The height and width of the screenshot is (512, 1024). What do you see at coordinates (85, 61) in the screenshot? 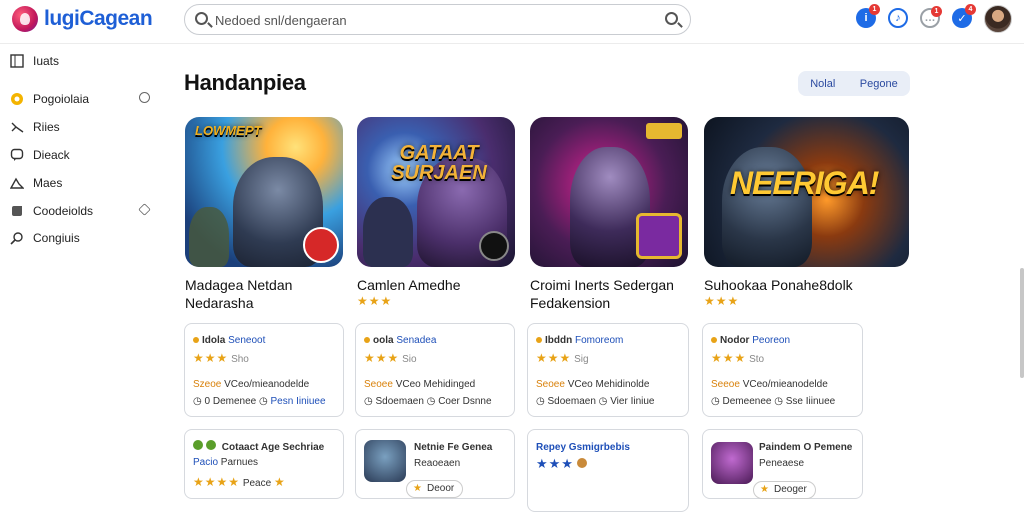
I see `sidebar-item-iuats: Iuats` at bounding box center [85, 61].